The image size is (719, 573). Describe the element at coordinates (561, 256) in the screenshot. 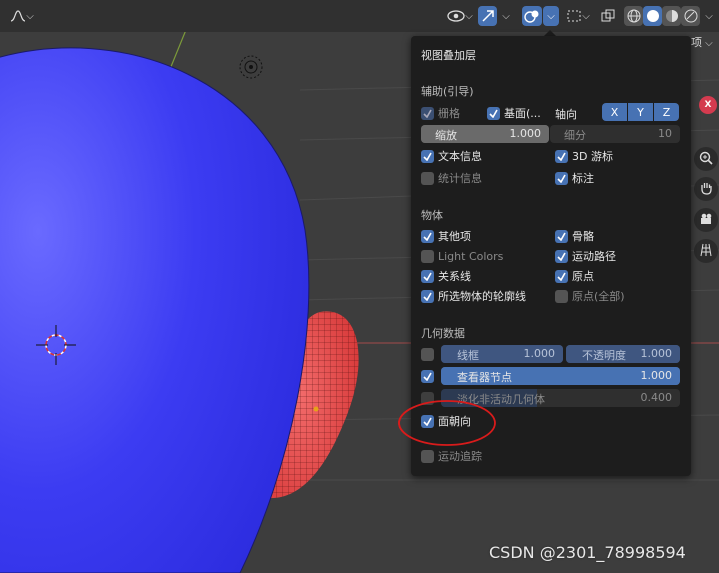

I see `motion-paths-checkbox` at that location.